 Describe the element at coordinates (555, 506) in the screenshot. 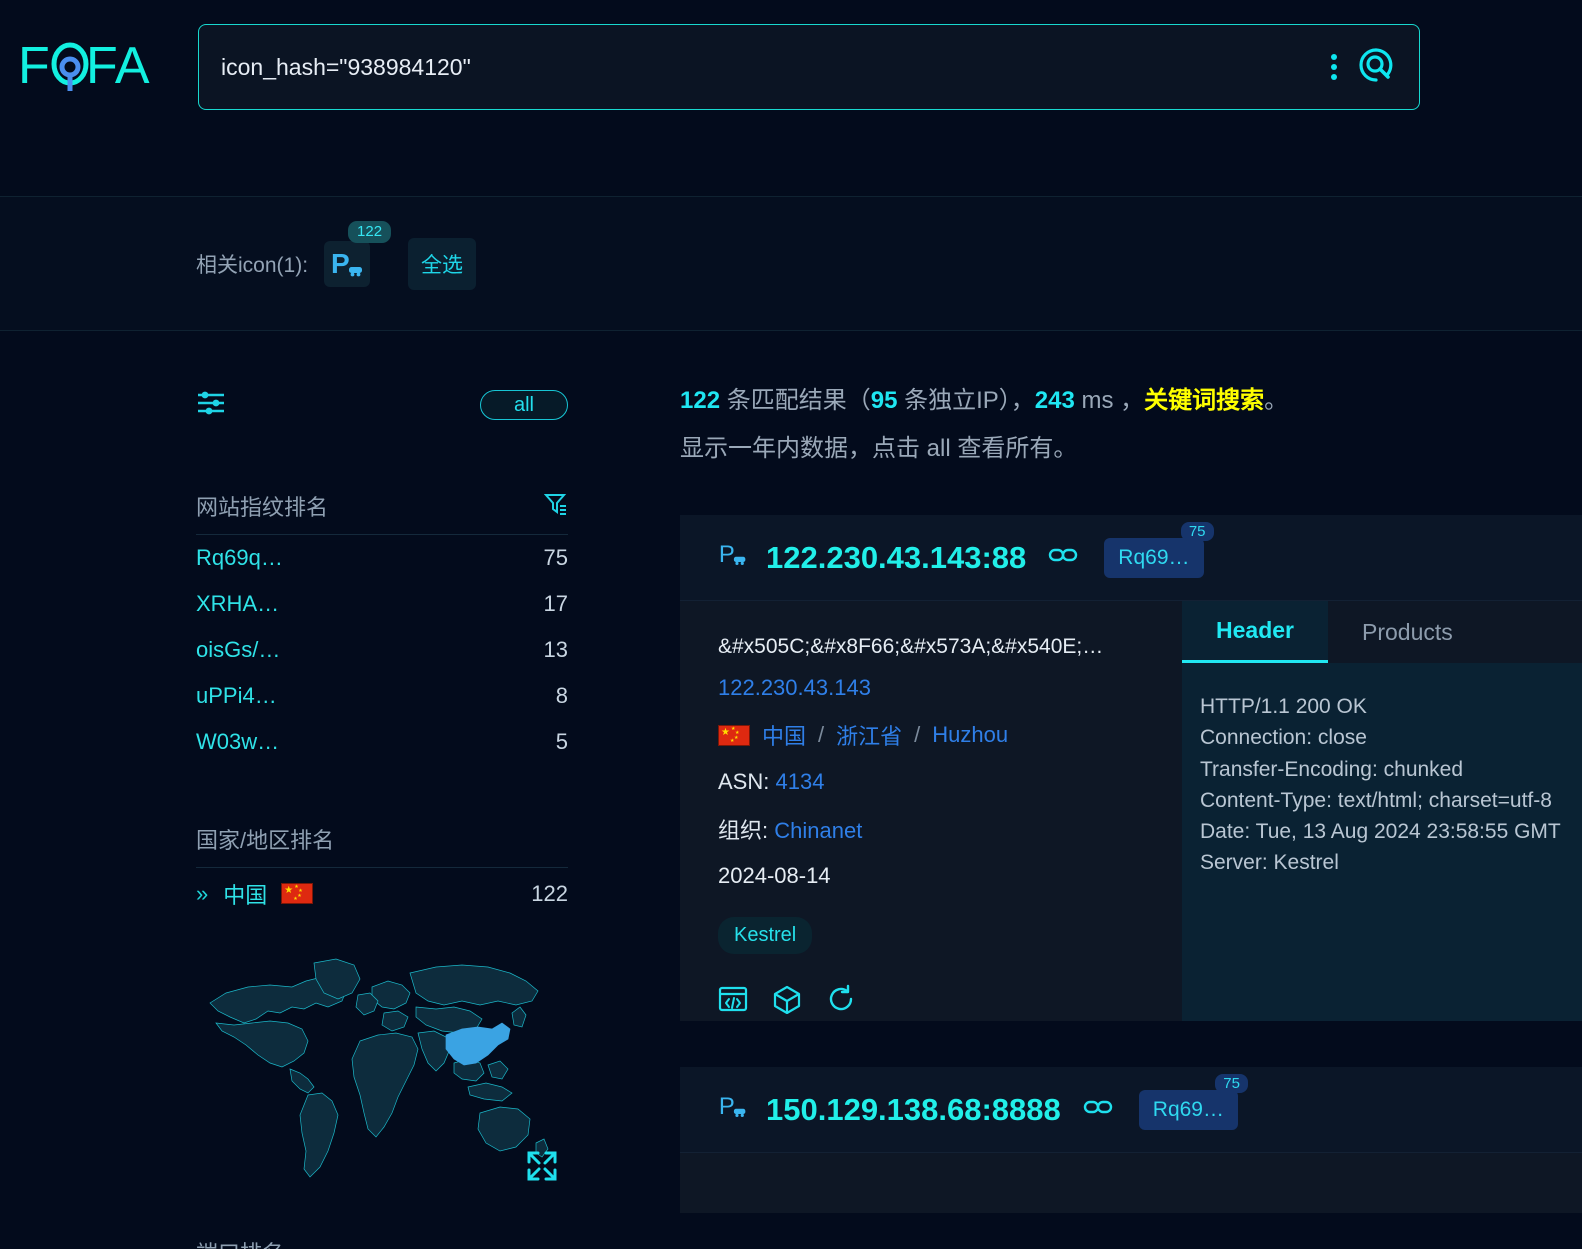

I see `filter-funnel-icon` at that location.